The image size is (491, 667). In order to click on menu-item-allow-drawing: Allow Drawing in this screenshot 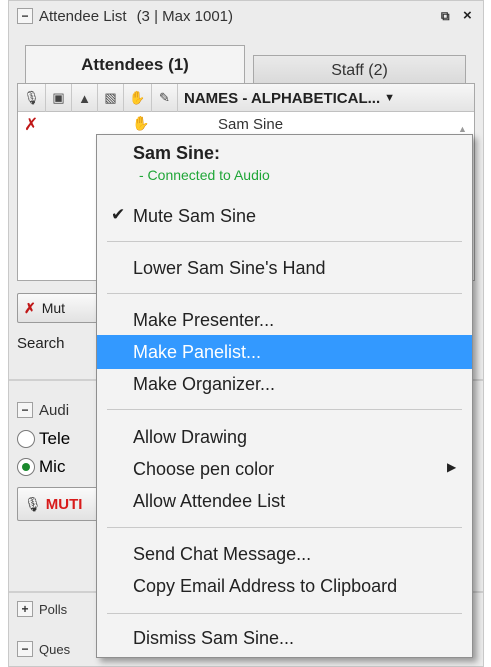, I will do `click(284, 437)`.